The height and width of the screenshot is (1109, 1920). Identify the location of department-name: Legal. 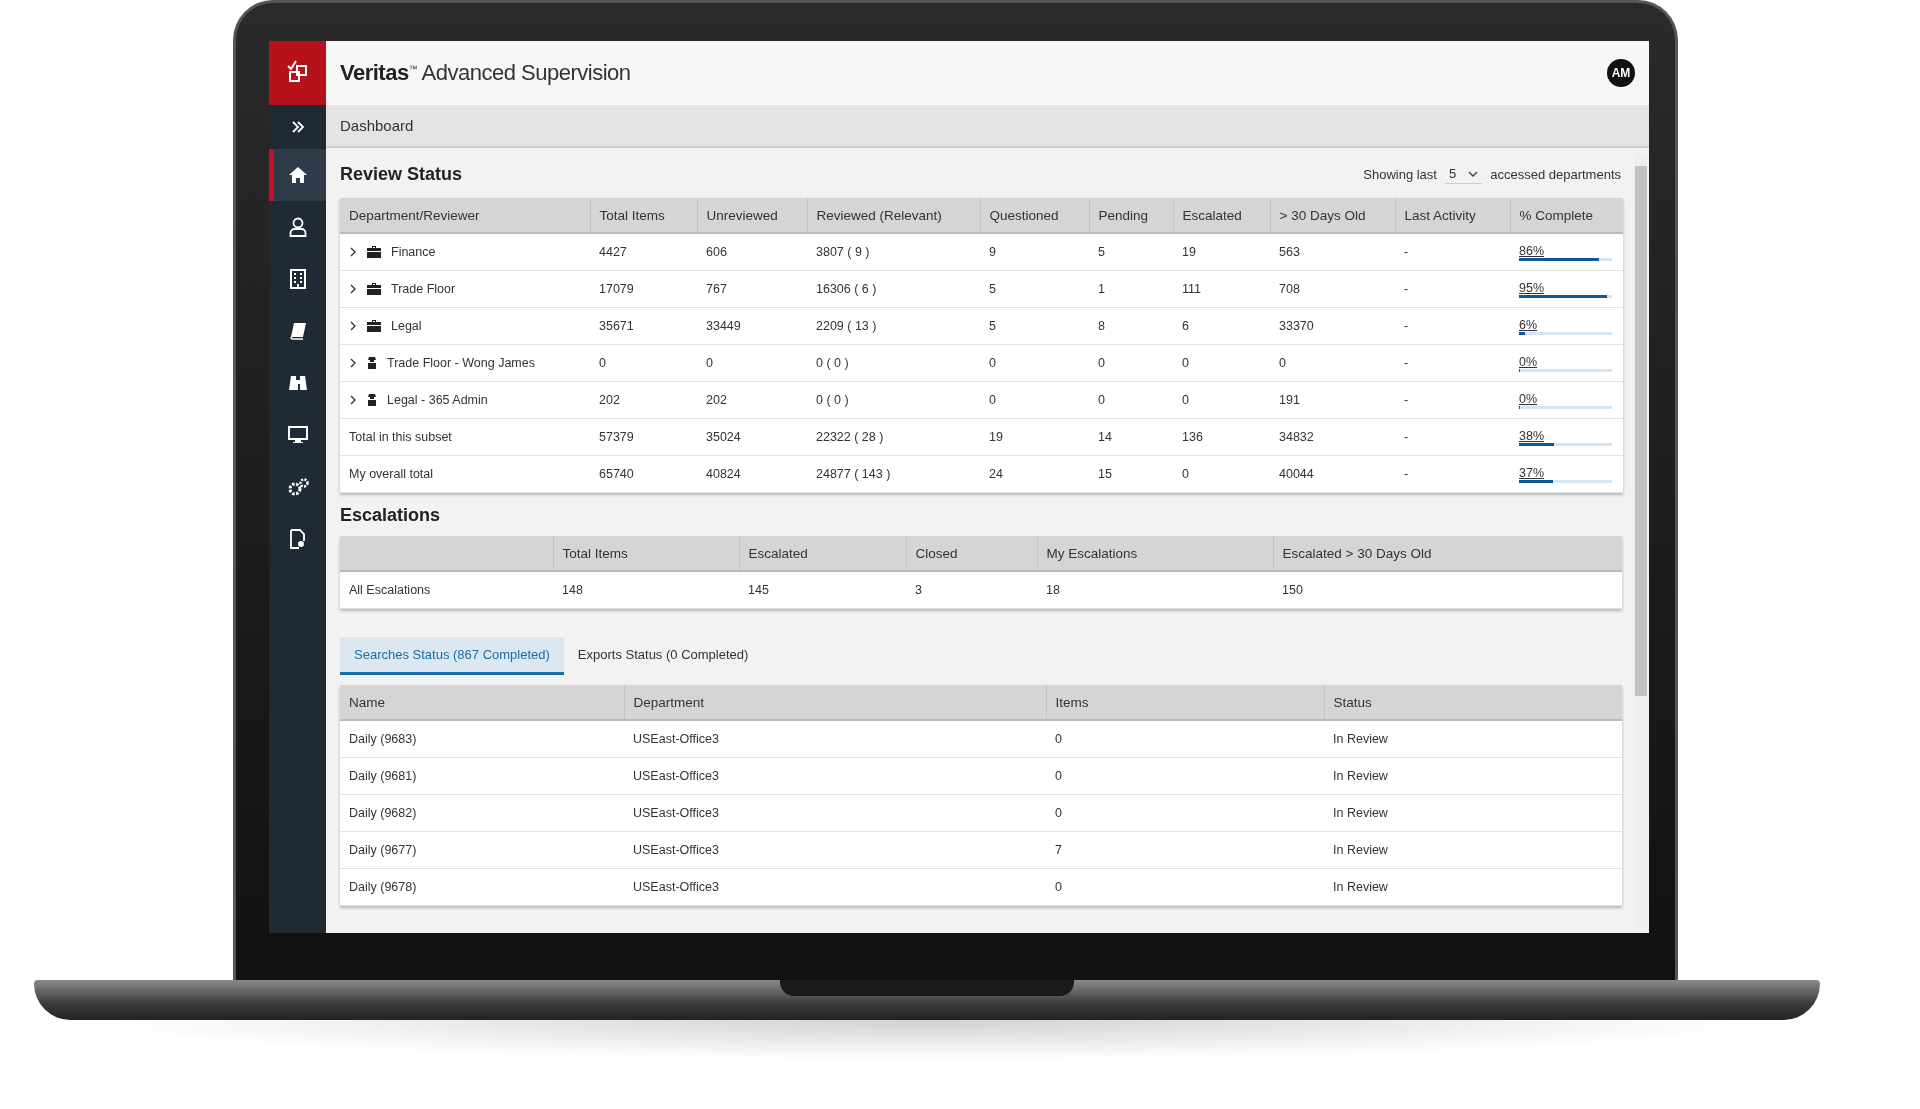
(406, 325).